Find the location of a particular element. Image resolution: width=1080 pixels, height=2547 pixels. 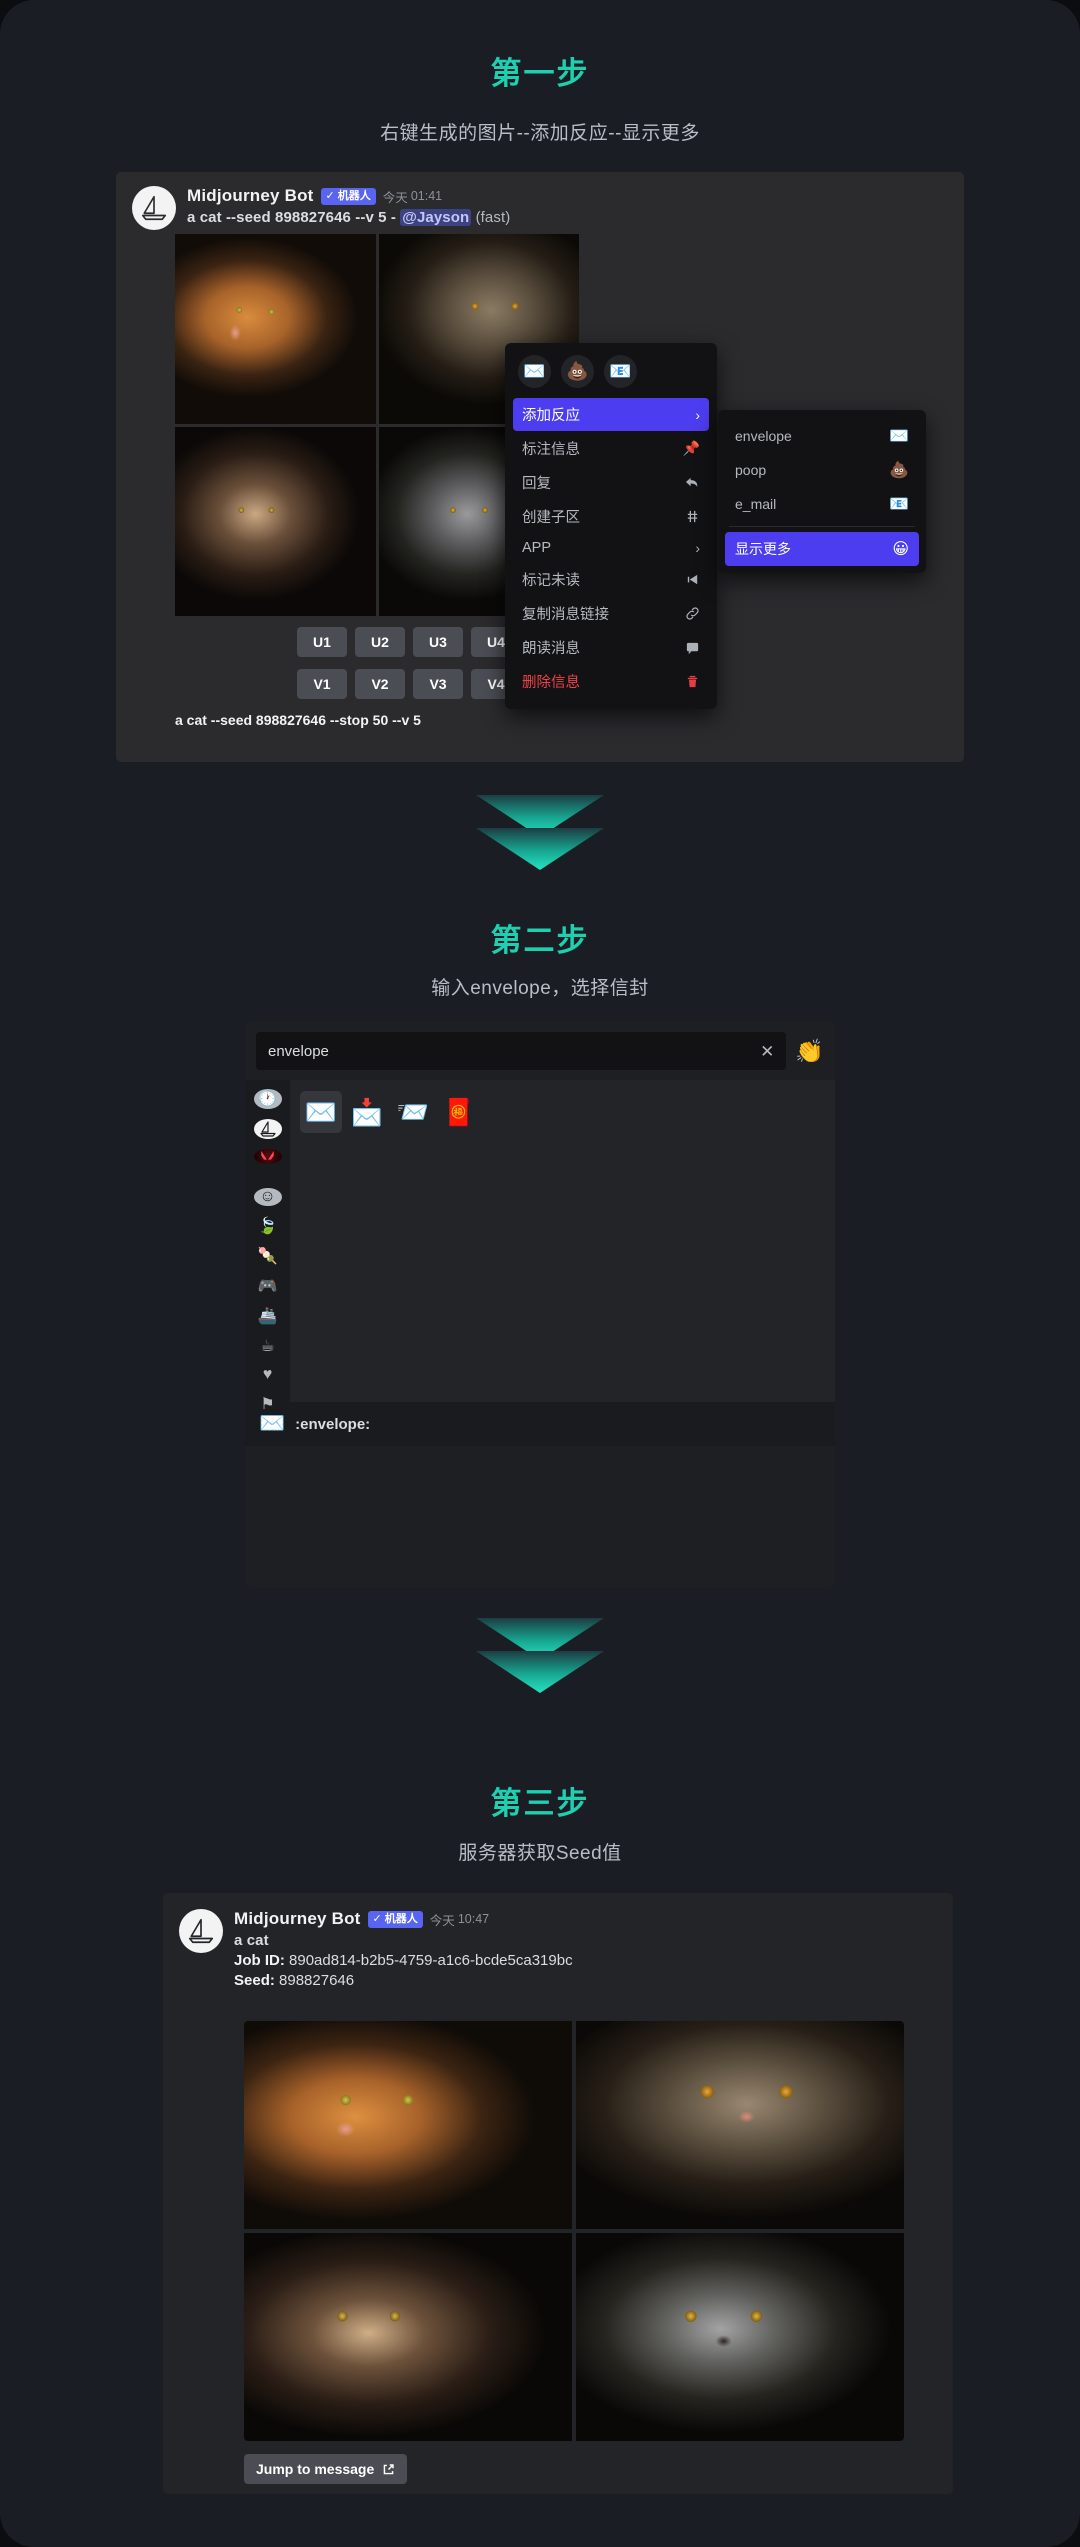

chevron-down-icon is located at coordinates (540, 849).